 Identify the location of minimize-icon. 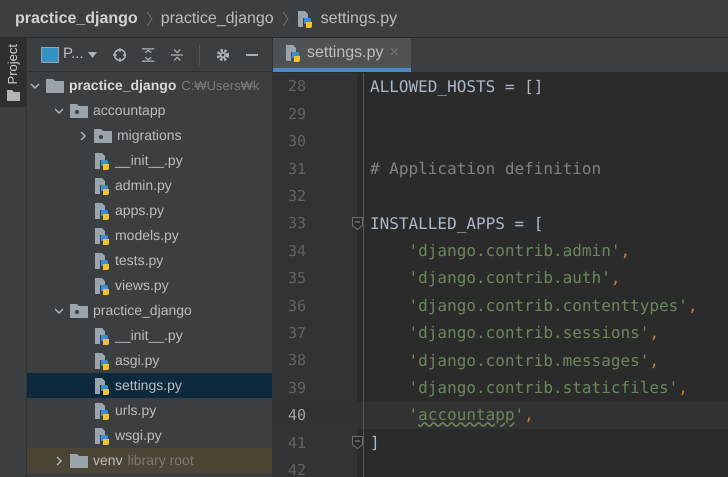
(252, 54).